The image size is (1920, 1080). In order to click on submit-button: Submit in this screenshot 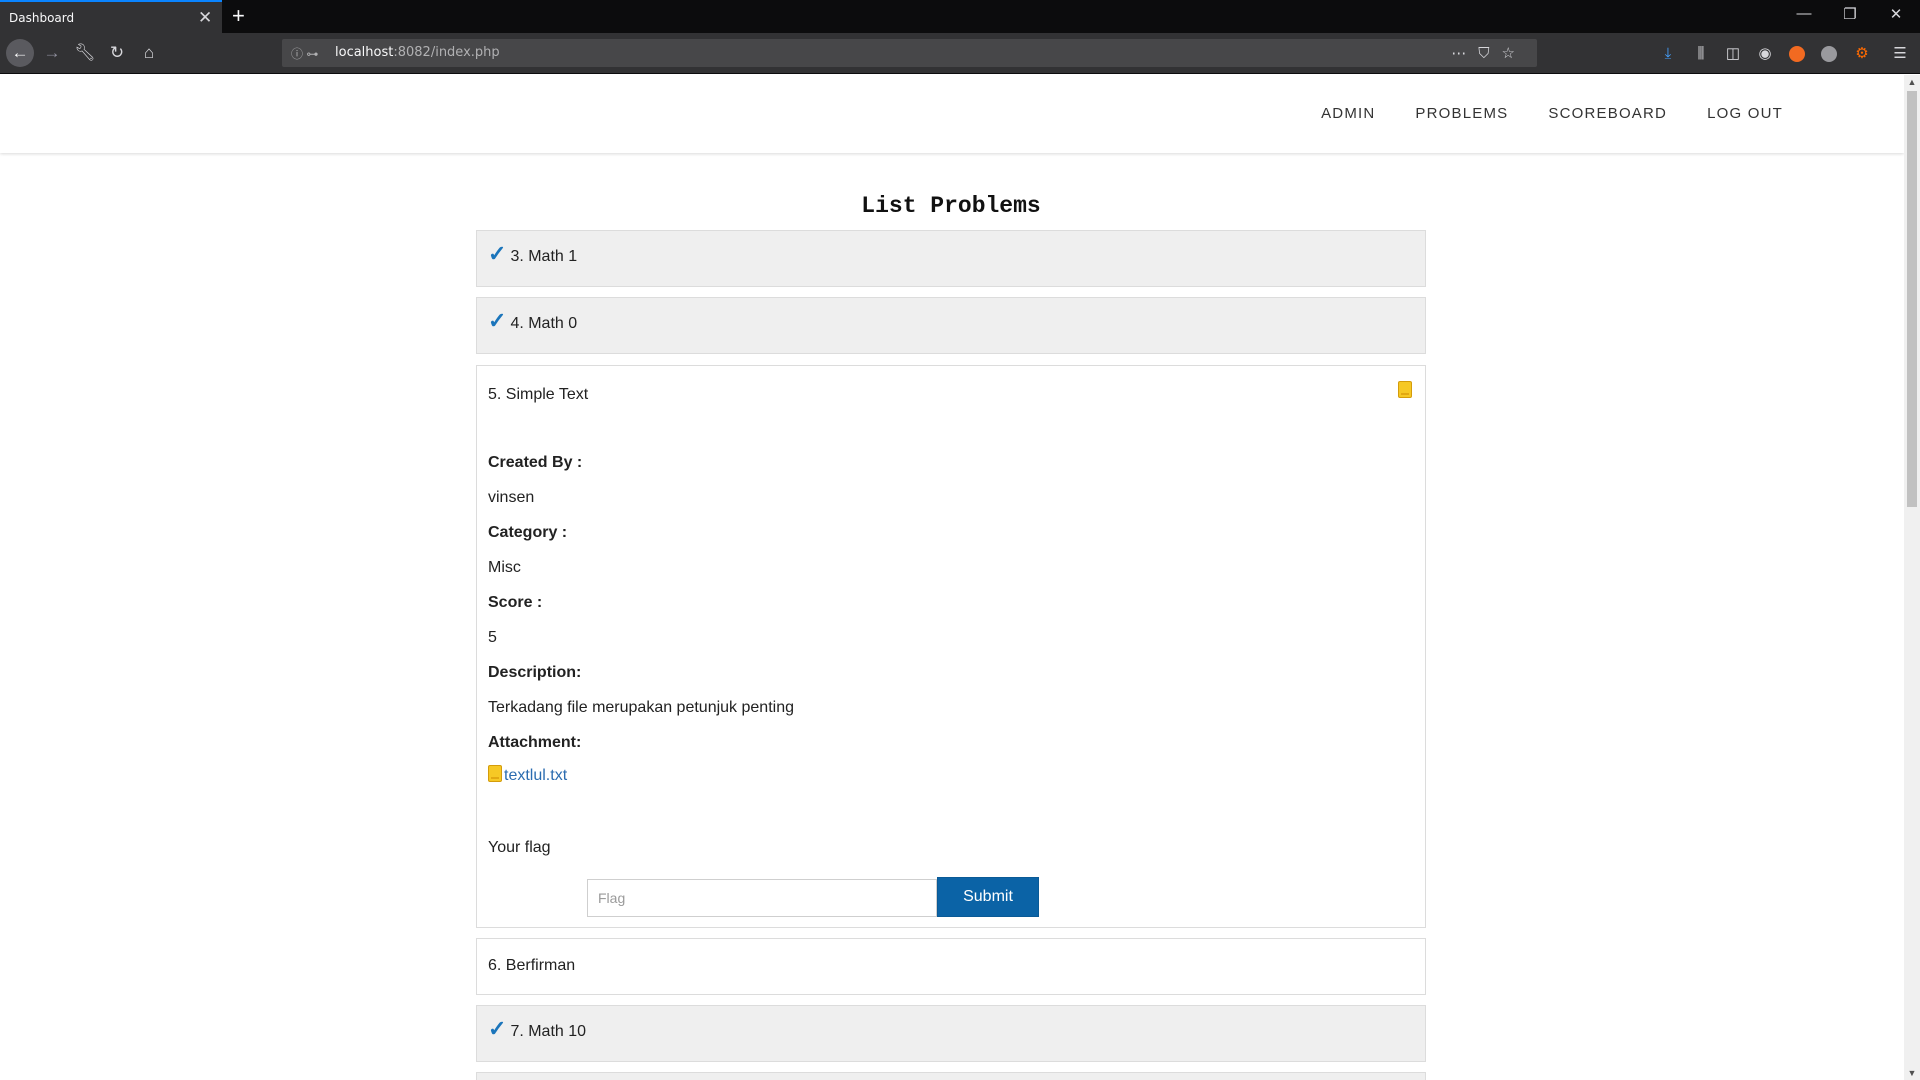, I will do `click(988, 897)`.